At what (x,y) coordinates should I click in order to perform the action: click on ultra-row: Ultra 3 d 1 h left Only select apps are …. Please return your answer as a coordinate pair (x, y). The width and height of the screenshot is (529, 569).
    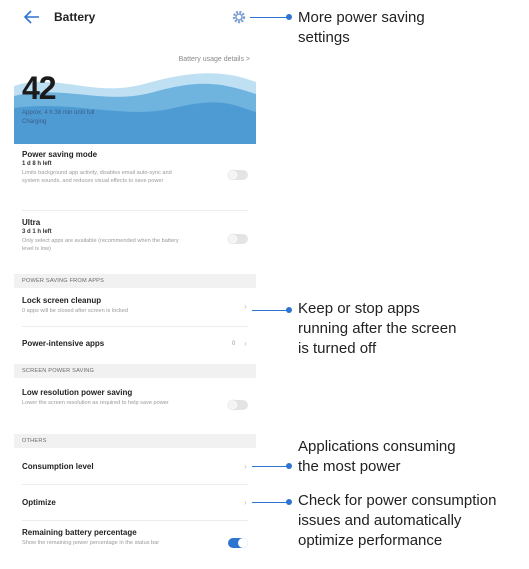
    Looking at the image, I should click on (135, 237).